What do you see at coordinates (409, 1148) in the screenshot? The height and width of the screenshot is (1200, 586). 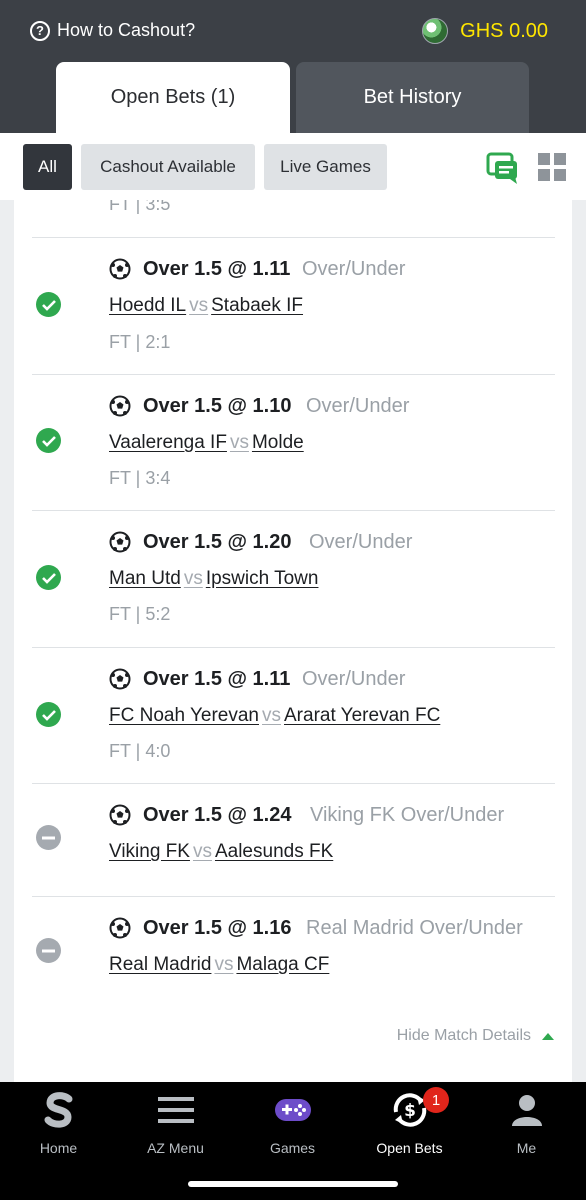 I see `nav-label-open-bets: Open Bets` at bounding box center [409, 1148].